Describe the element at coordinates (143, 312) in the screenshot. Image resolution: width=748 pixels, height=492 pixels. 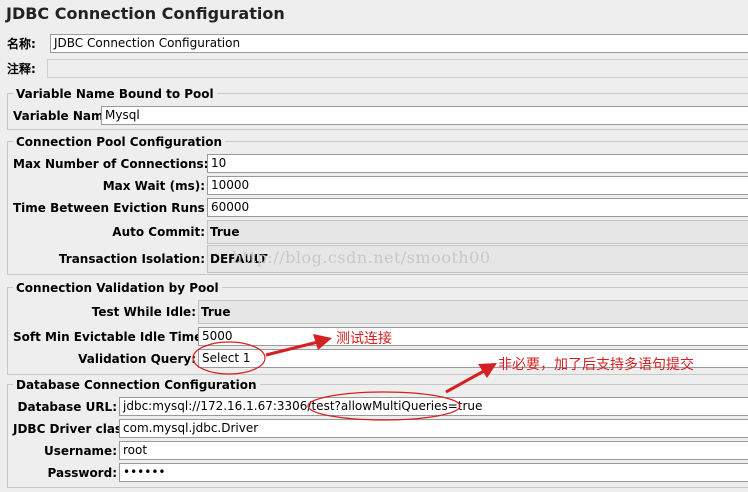
I see `test-while-idle-label: Test While Idle:` at that location.